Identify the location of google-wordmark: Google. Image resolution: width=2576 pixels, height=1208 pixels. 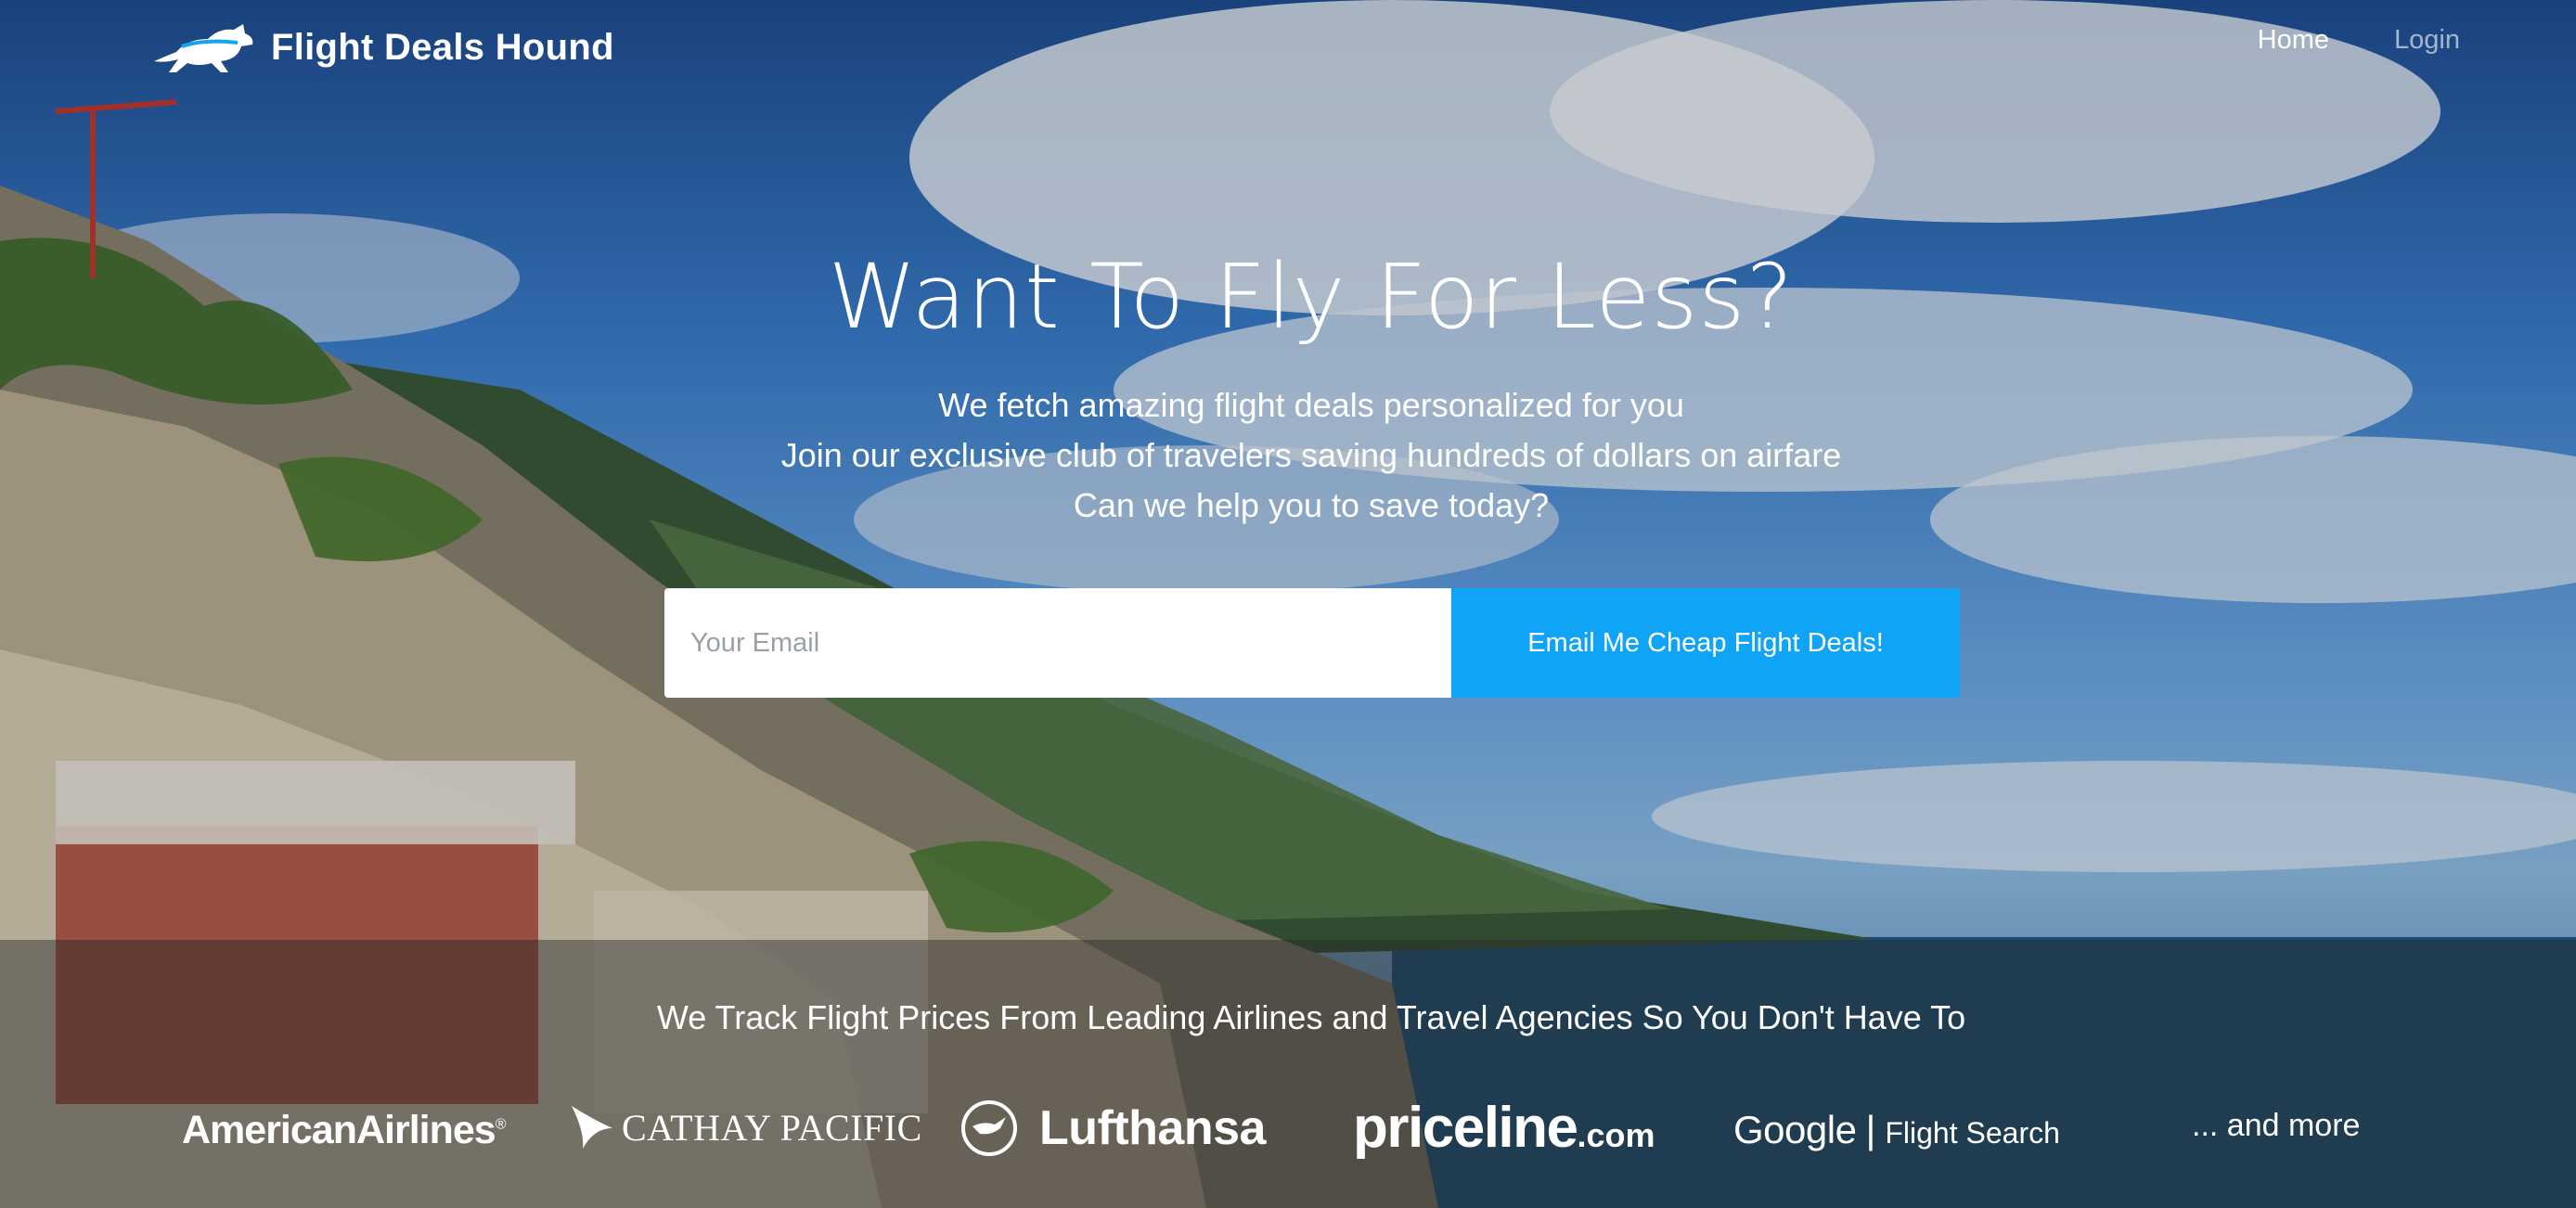
(1795, 1129).